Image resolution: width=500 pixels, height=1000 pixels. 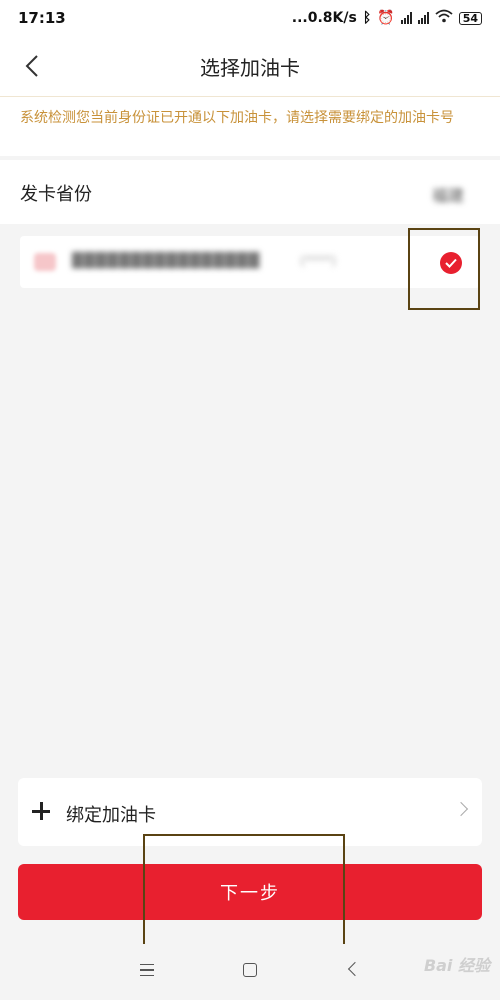 What do you see at coordinates (367, 18) in the screenshot?
I see `bluetooth-icon: ᛒ` at bounding box center [367, 18].